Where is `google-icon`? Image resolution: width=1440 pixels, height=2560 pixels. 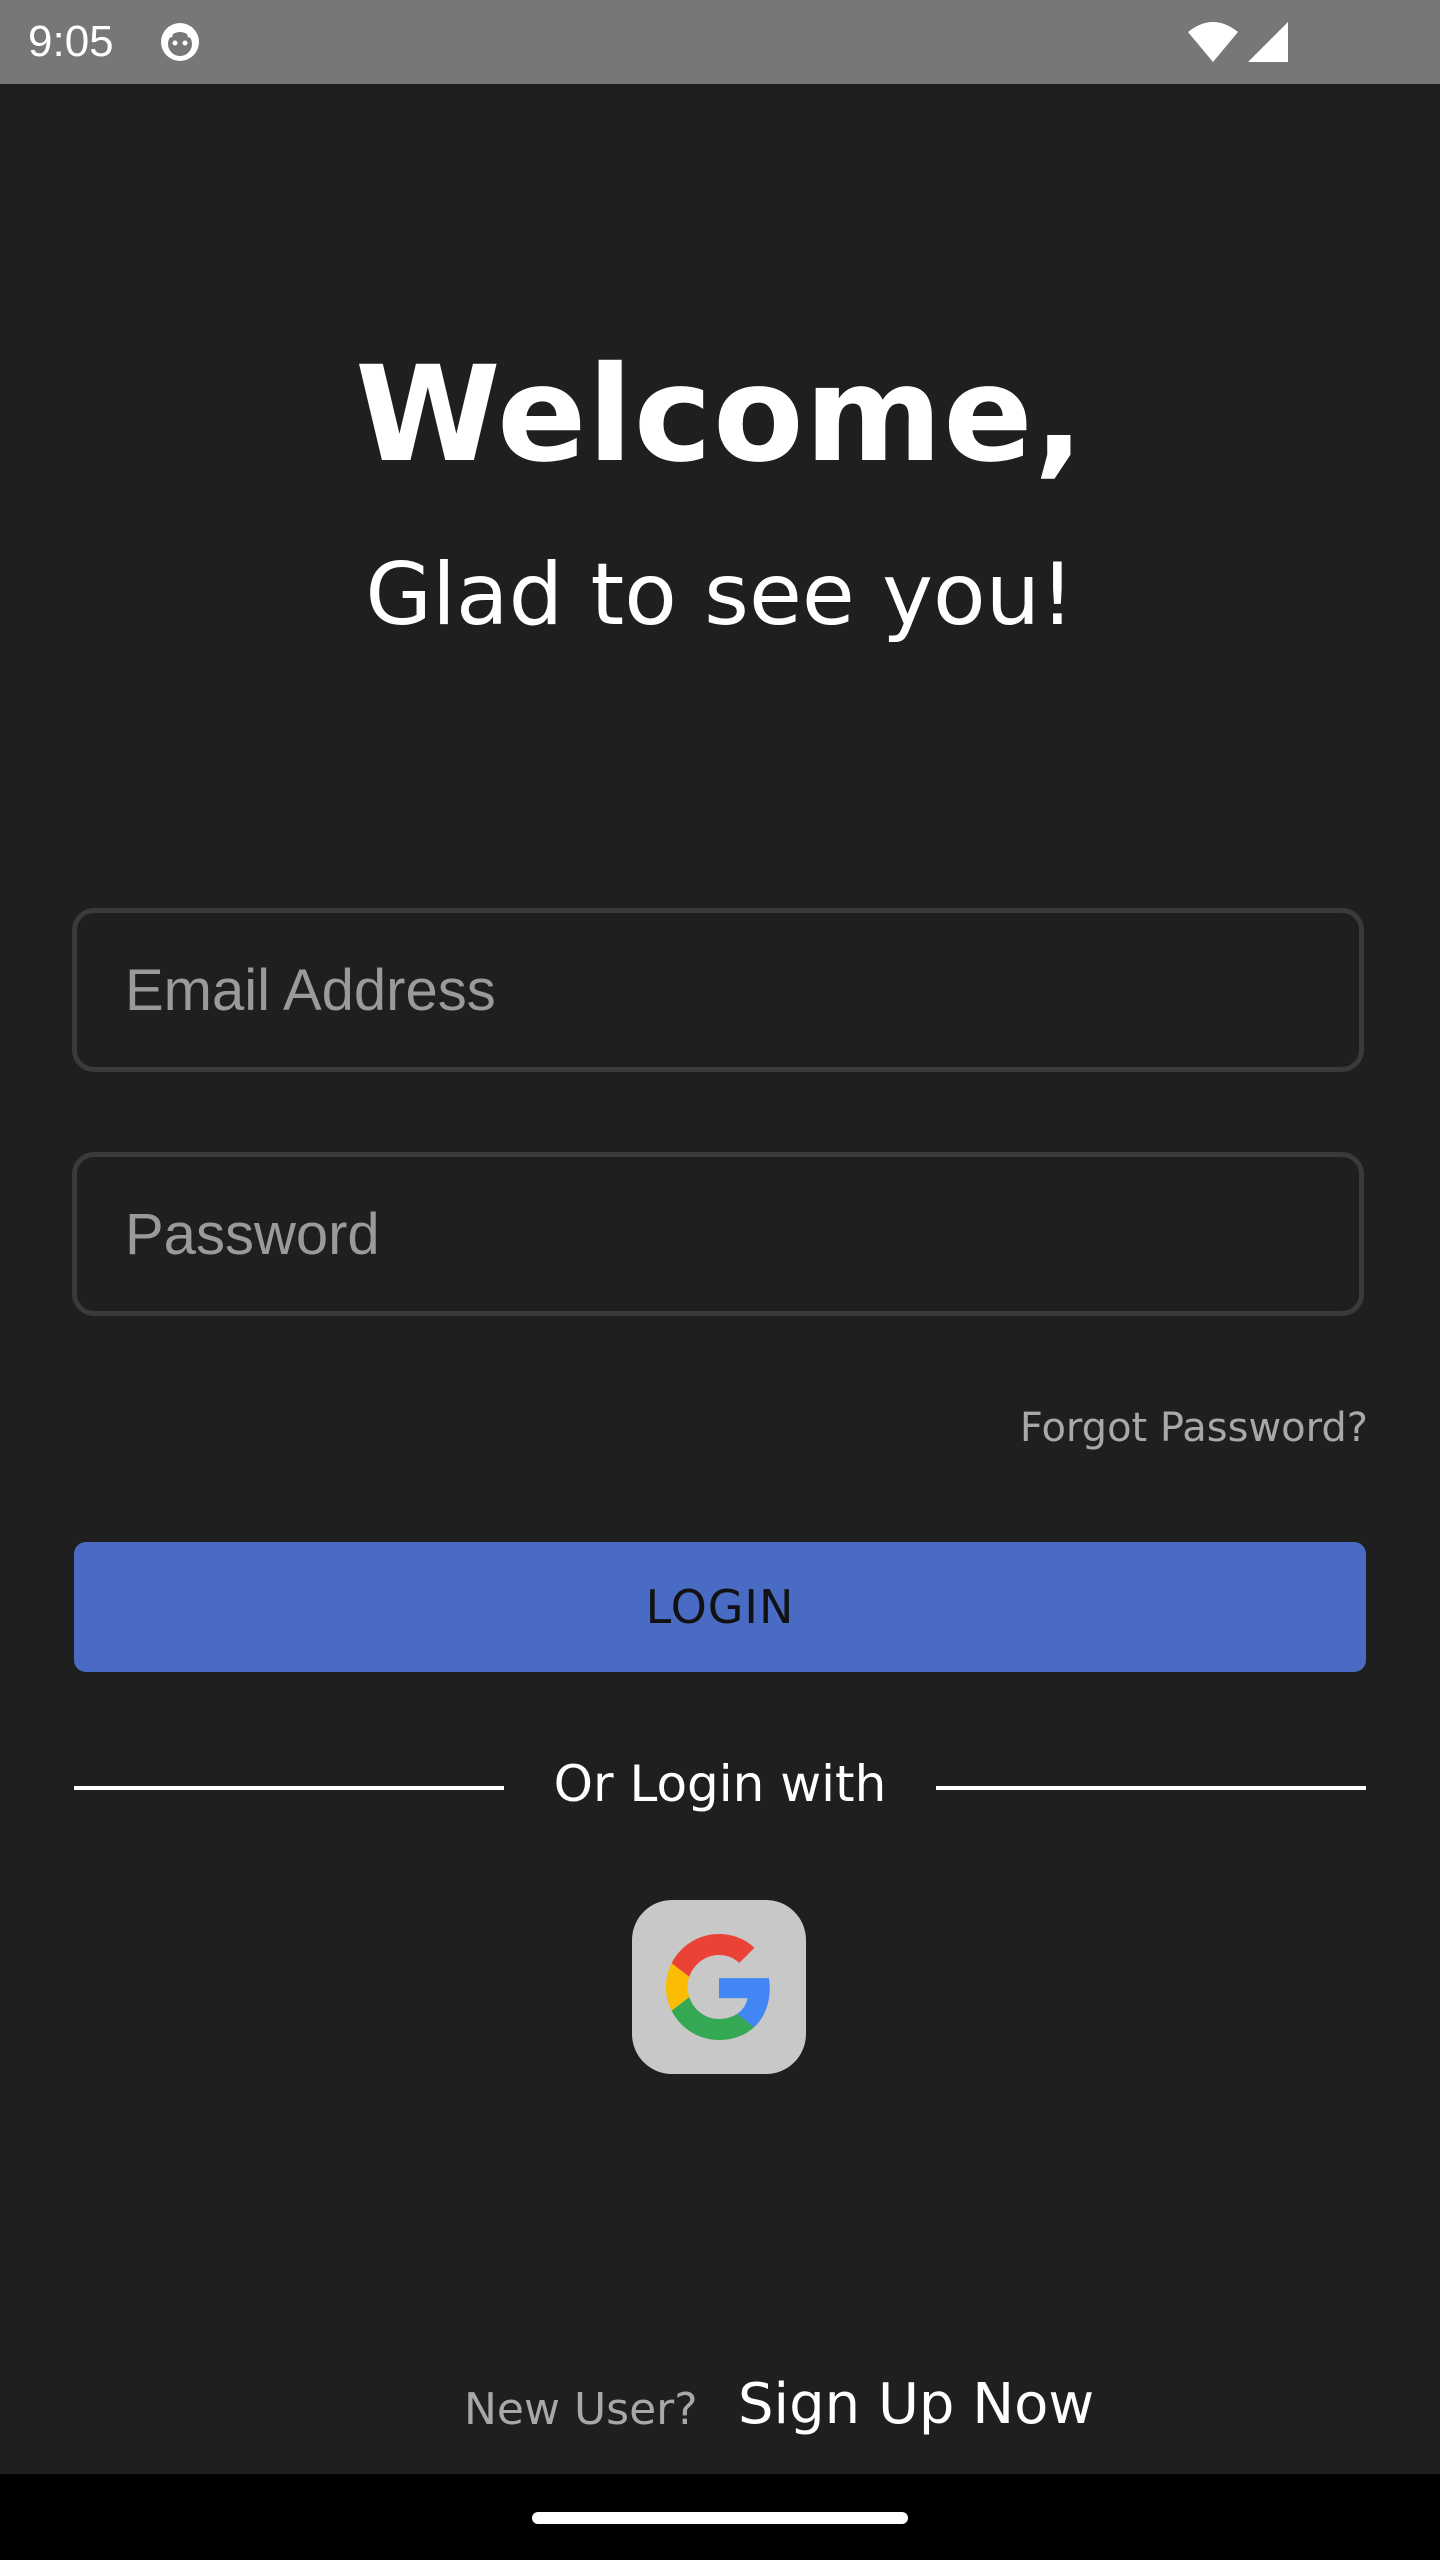
google-icon is located at coordinates (718, 1987).